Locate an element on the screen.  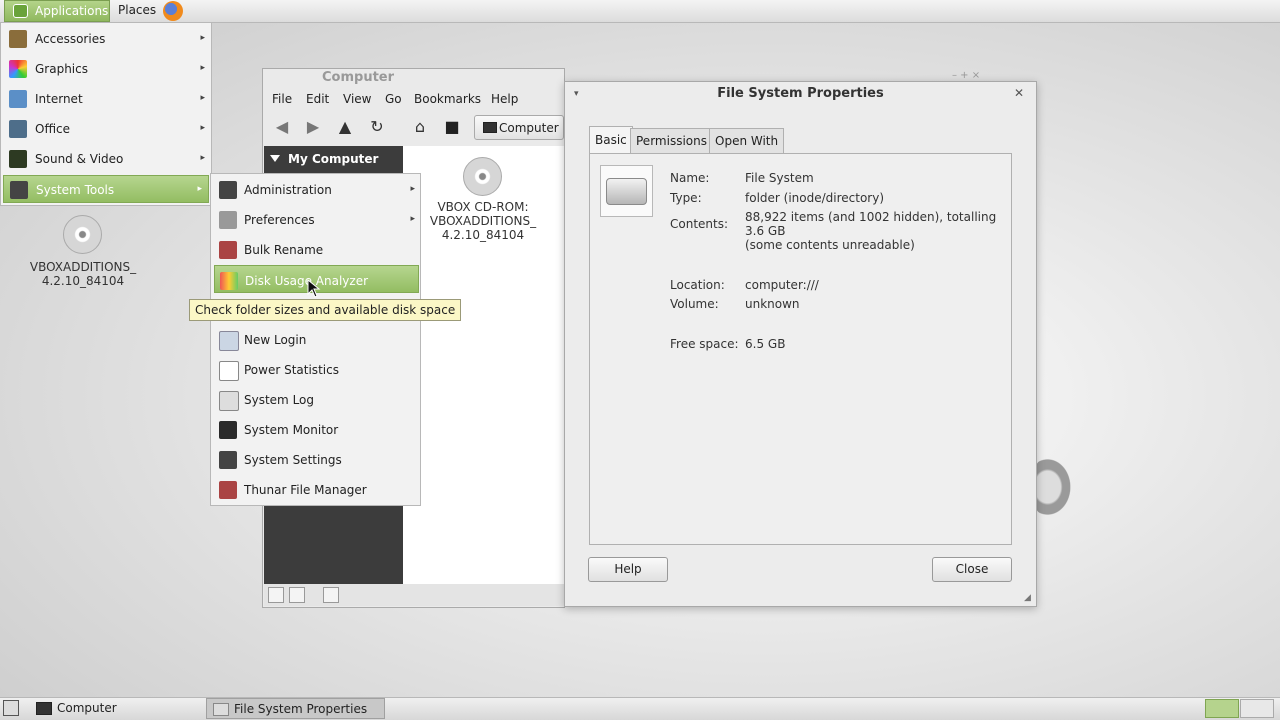
cd-rom-label: VBOX CD-ROM: VBOXADDITIONS_ 4.2.10_84104 is located at coordinates (483, 221).